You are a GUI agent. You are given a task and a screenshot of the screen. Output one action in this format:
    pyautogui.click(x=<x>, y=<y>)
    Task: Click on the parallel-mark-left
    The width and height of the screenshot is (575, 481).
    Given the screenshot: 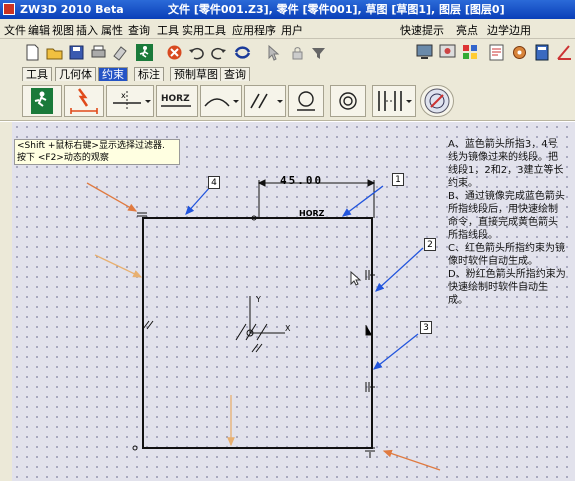 What is the action you would take?
    pyautogui.click(x=148, y=325)
    